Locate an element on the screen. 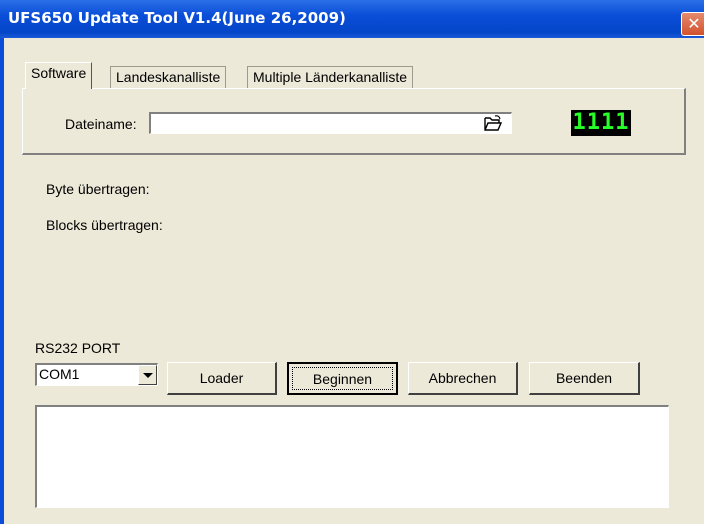 This screenshot has height=524, width=704. window-border is located at coordinates (2, 281).